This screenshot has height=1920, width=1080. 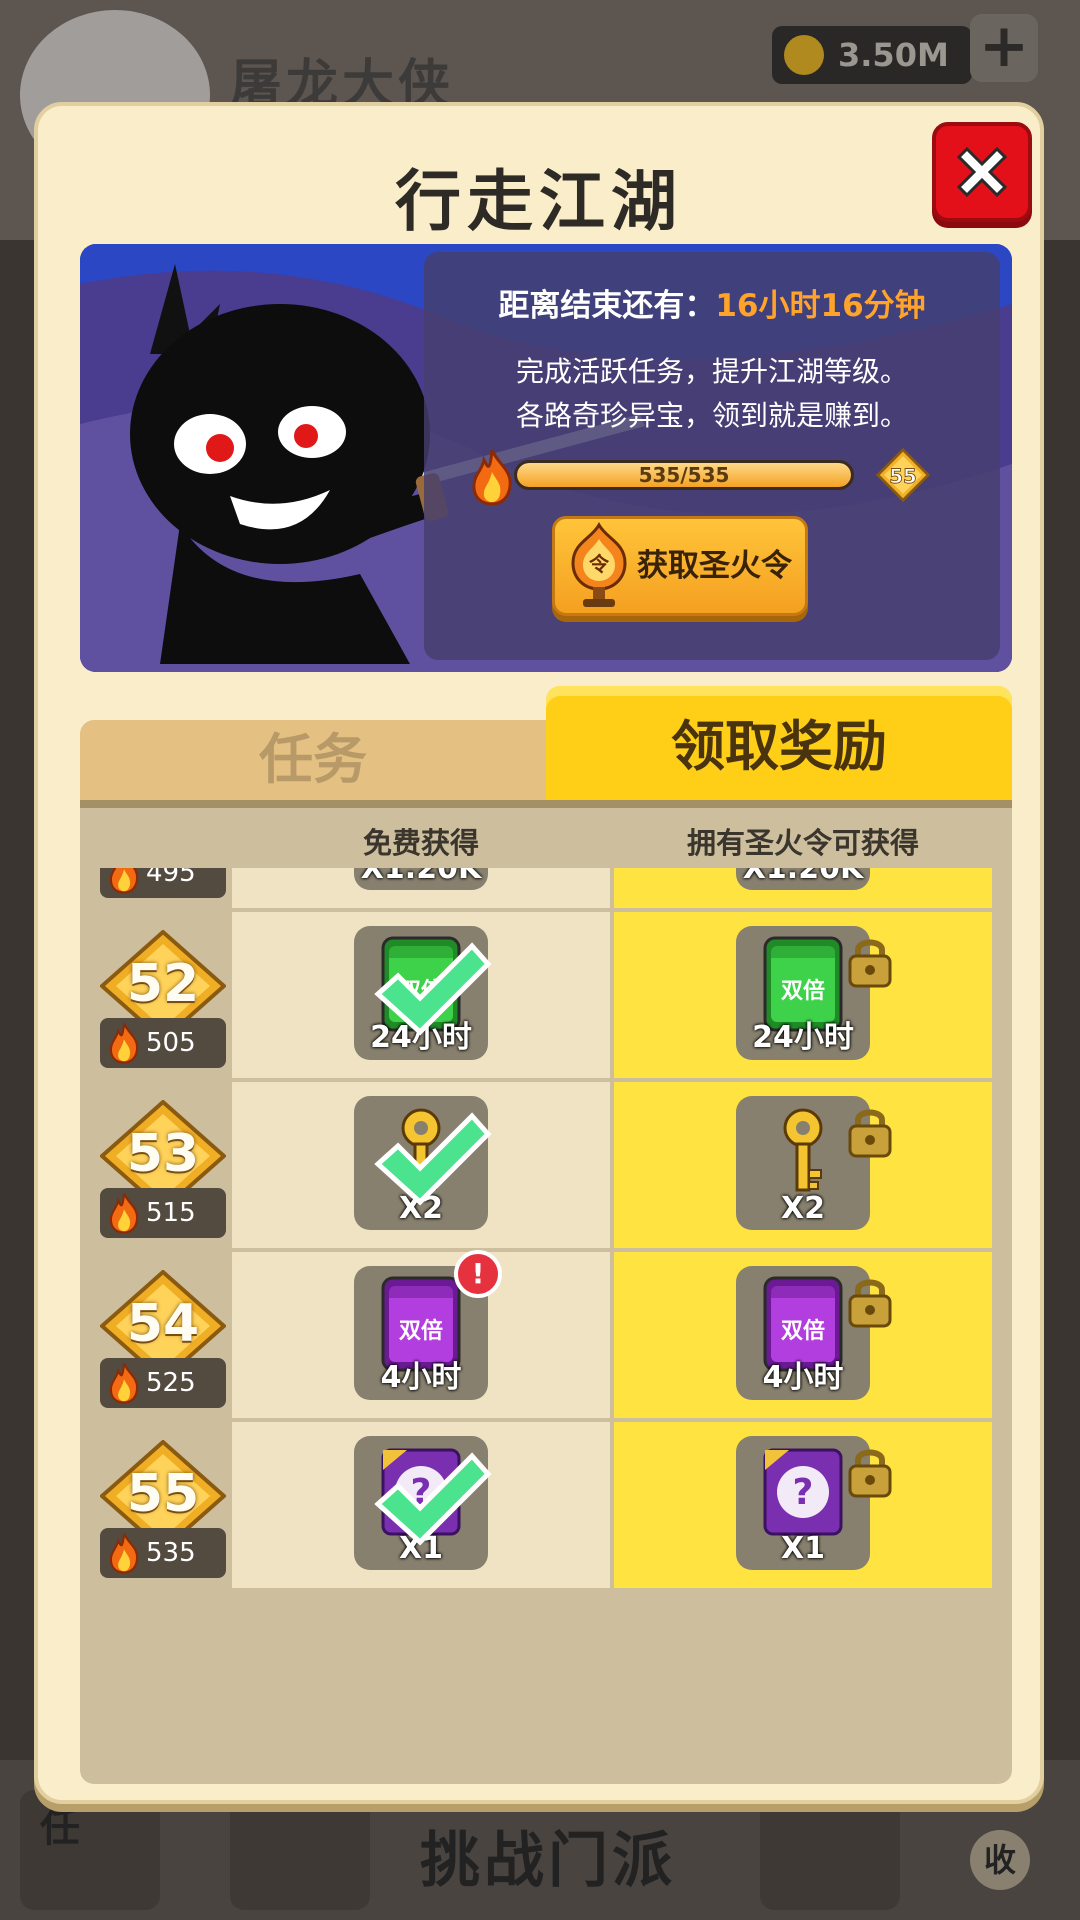 I want to click on free-reward-item: ? X1, so click(x=423, y=1503).